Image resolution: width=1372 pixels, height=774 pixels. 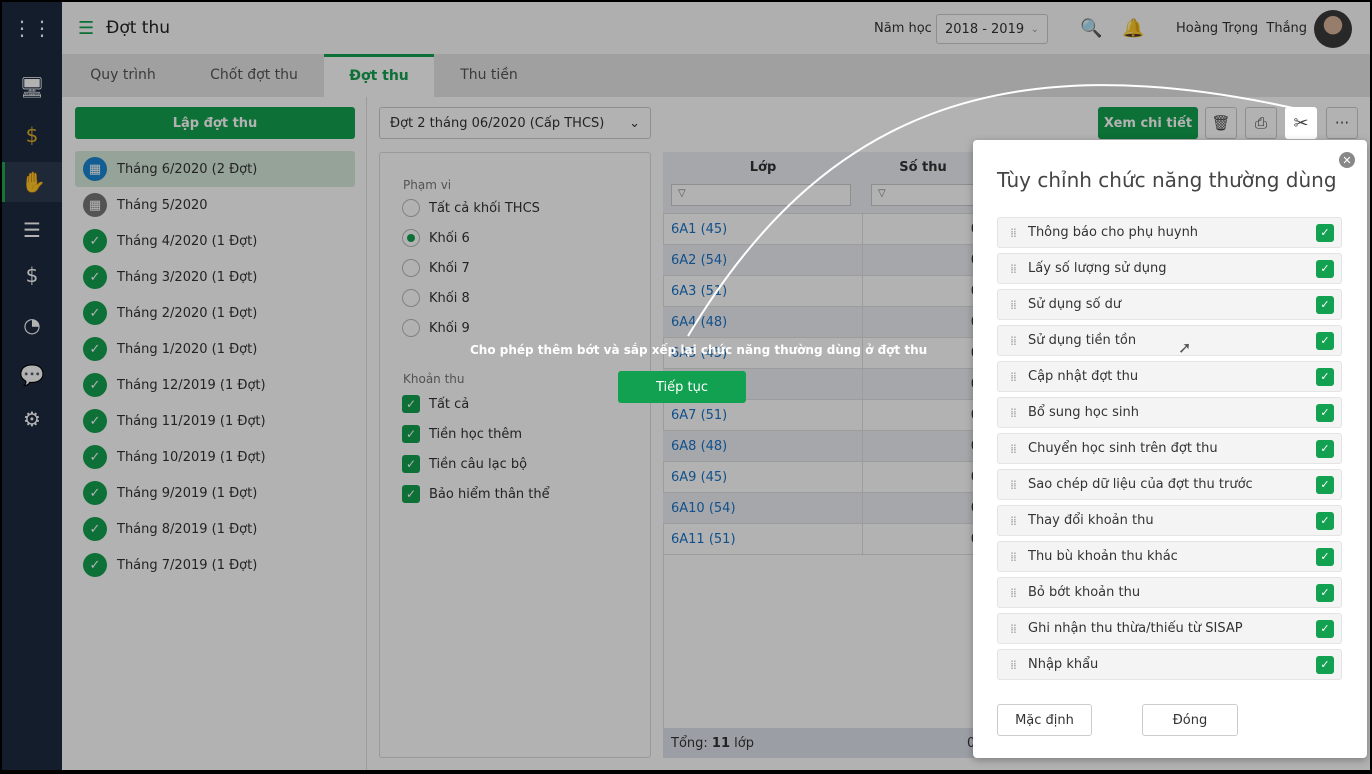 What do you see at coordinates (1169, 268) in the screenshot?
I see `function-item: ⁞⁞ Lấy số lượng sử dụng ✓` at bounding box center [1169, 268].